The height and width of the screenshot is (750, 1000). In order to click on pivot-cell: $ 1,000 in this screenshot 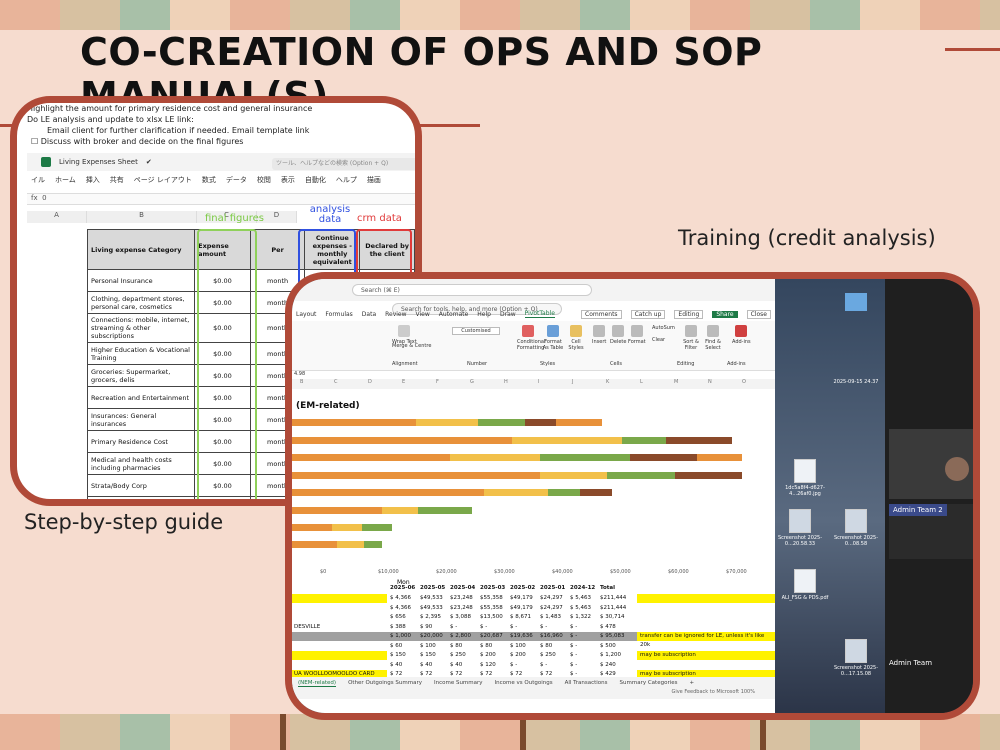, I will do `click(400, 636)`.